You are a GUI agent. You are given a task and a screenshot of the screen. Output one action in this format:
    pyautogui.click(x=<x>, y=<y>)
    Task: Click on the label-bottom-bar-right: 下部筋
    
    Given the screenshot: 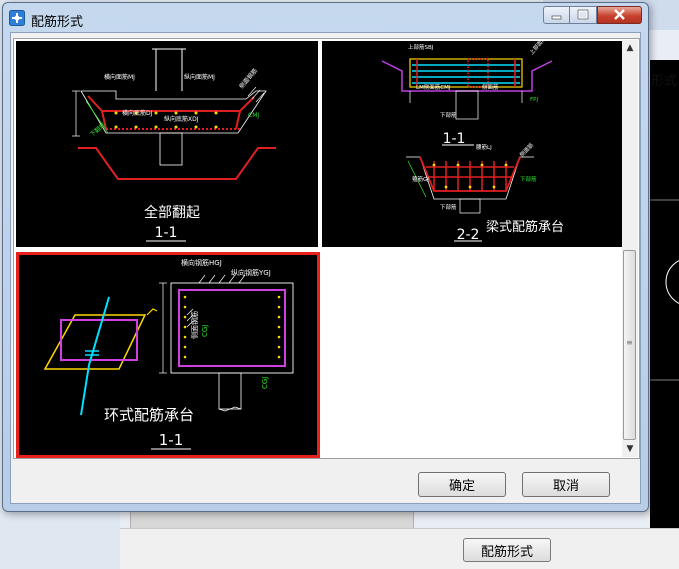 What is the action you would take?
    pyautogui.click(x=528, y=179)
    